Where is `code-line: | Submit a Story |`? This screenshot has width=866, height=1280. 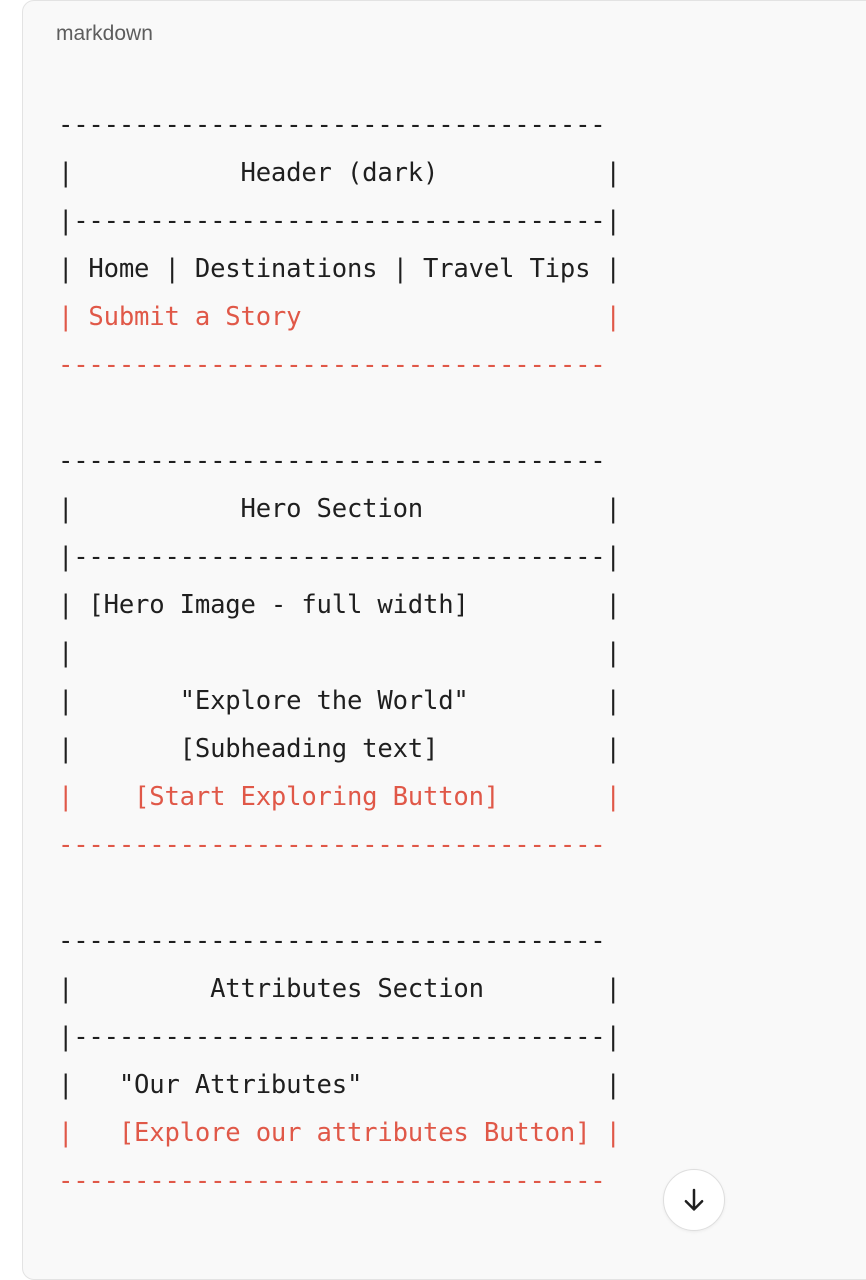 code-line: | Submit a Story | is located at coordinates (339, 317).